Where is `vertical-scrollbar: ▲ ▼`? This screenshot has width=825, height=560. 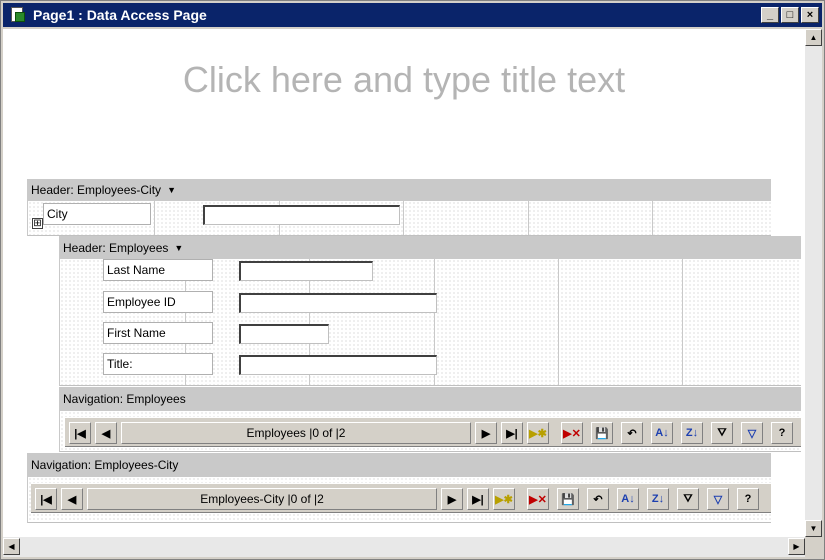
vertical-scrollbar: ▲ ▼ is located at coordinates (813, 283).